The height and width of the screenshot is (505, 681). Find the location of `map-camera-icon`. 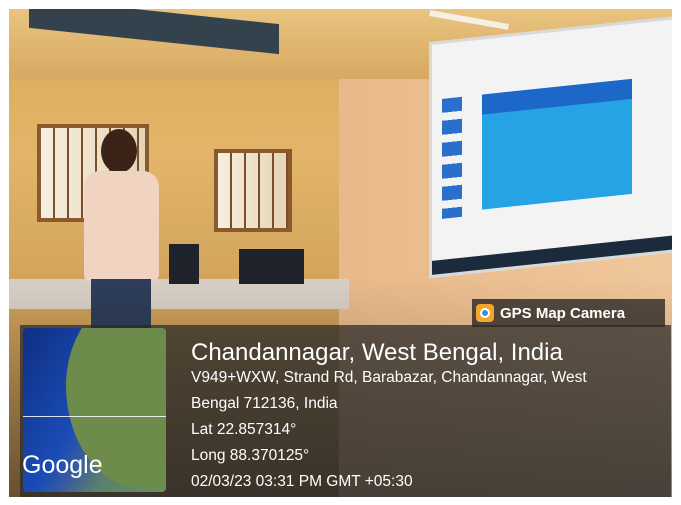

map-camera-icon is located at coordinates (485, 313).